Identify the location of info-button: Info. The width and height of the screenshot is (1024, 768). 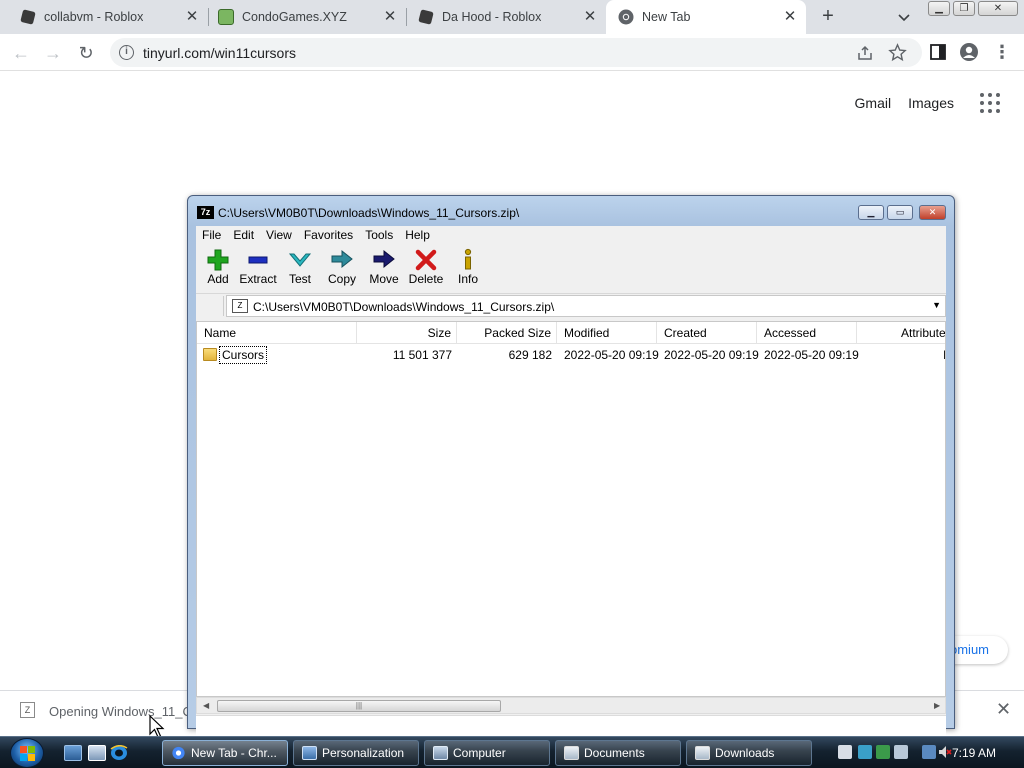
(468, 270).